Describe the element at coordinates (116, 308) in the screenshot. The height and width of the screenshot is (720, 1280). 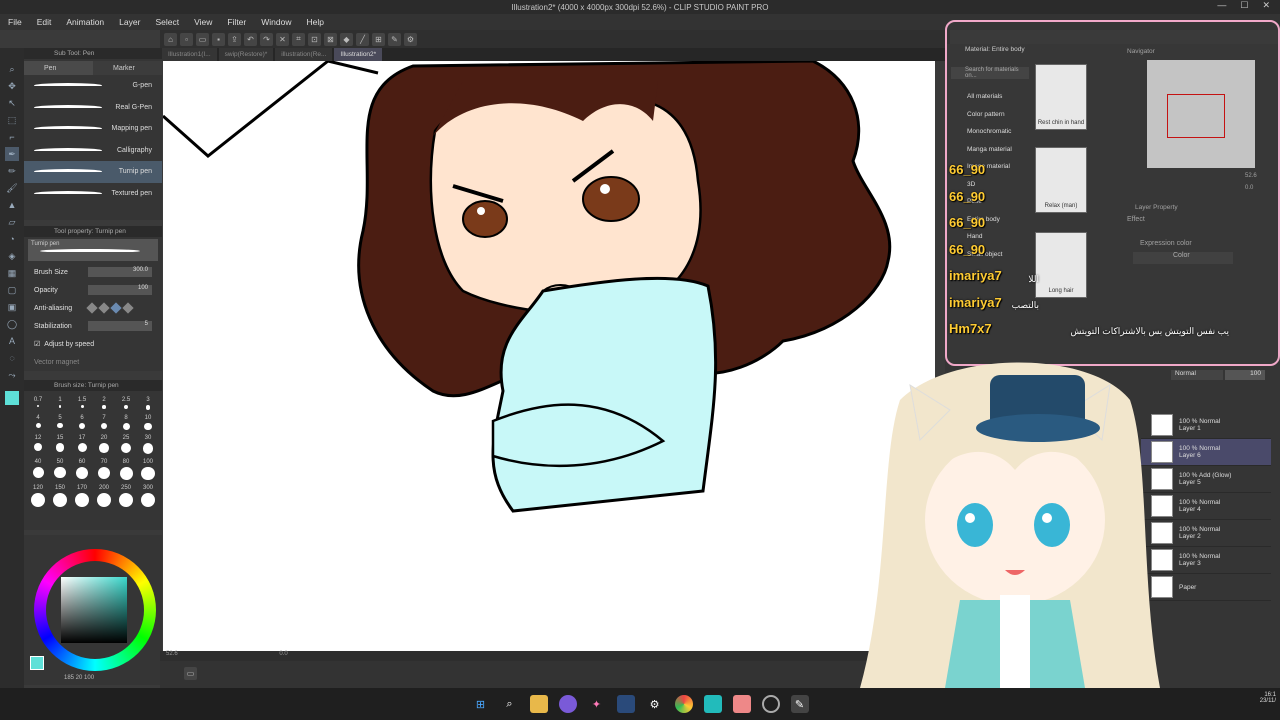
I see `antialias-mid` at that location.